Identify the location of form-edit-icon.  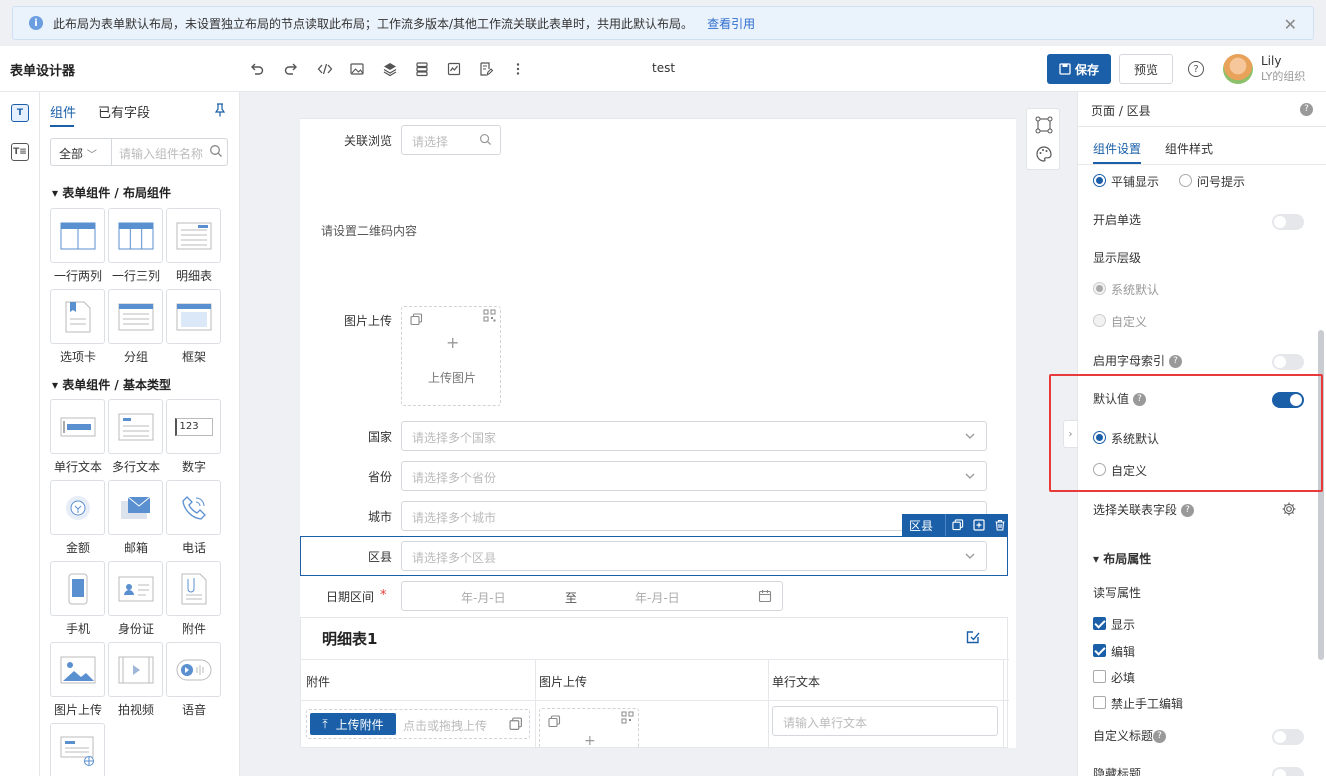
(486, 69).